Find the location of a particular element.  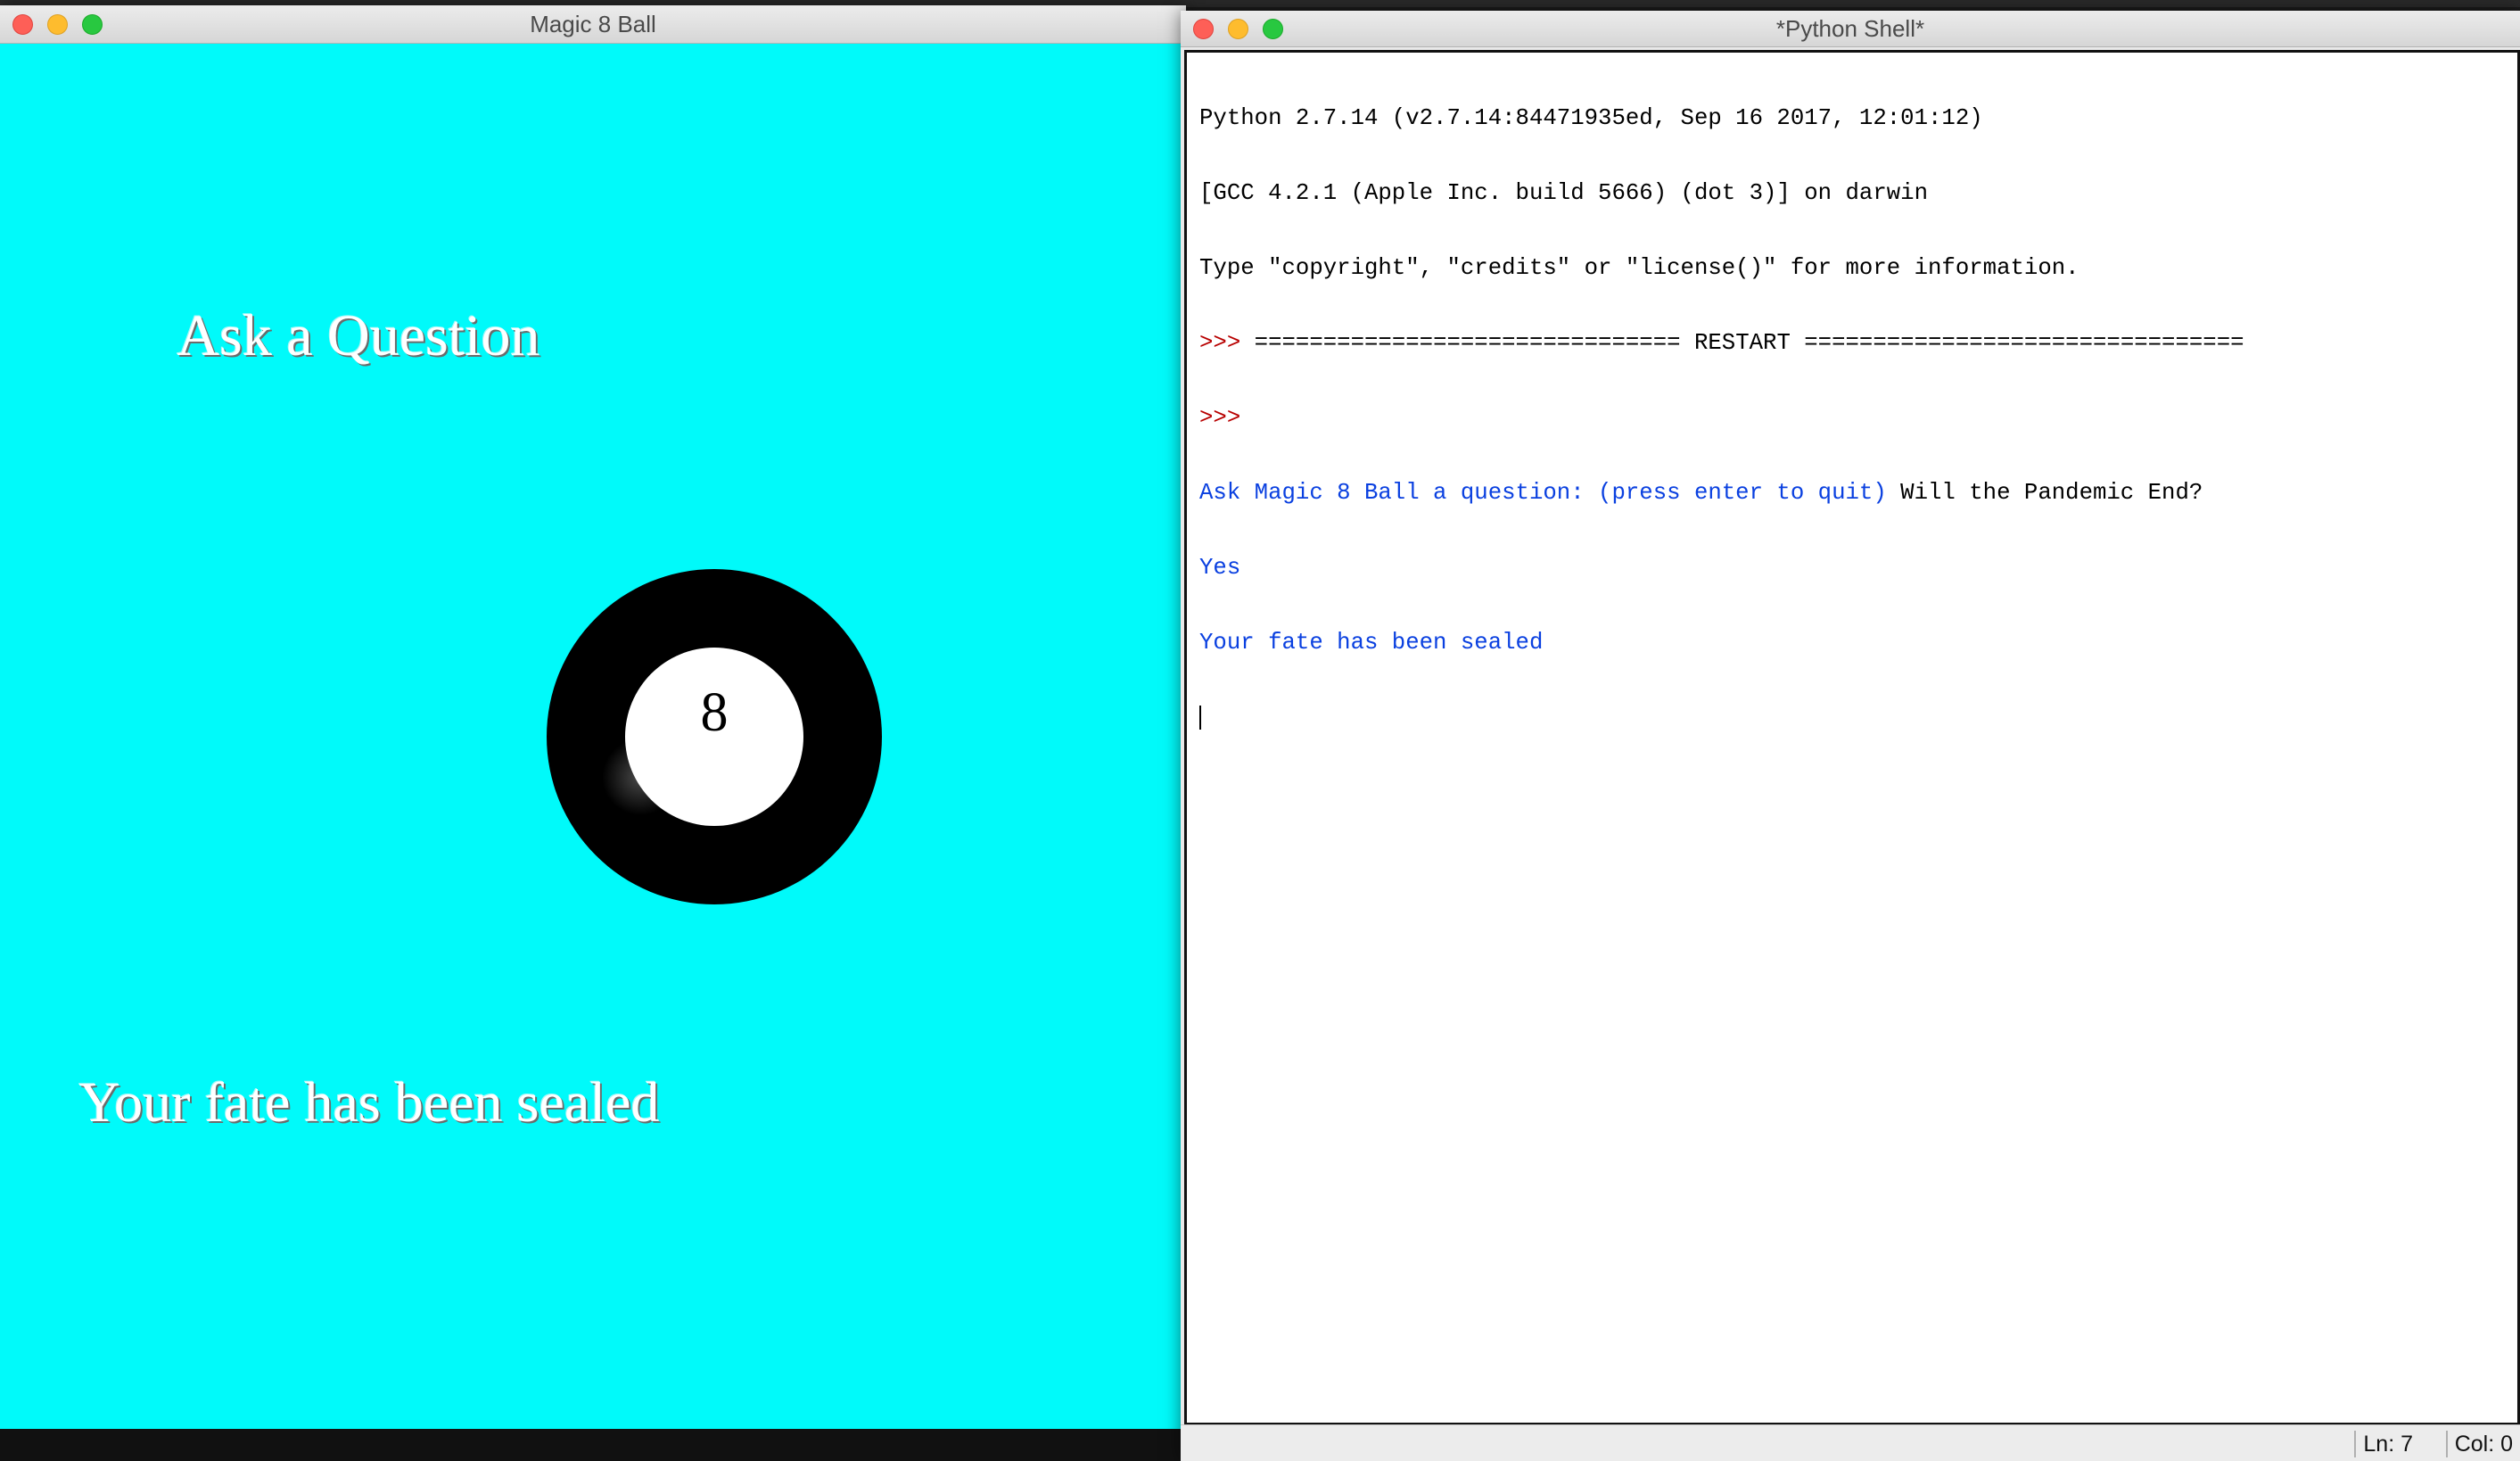

shell-output: Yes is located at coordinates (1220, 568).